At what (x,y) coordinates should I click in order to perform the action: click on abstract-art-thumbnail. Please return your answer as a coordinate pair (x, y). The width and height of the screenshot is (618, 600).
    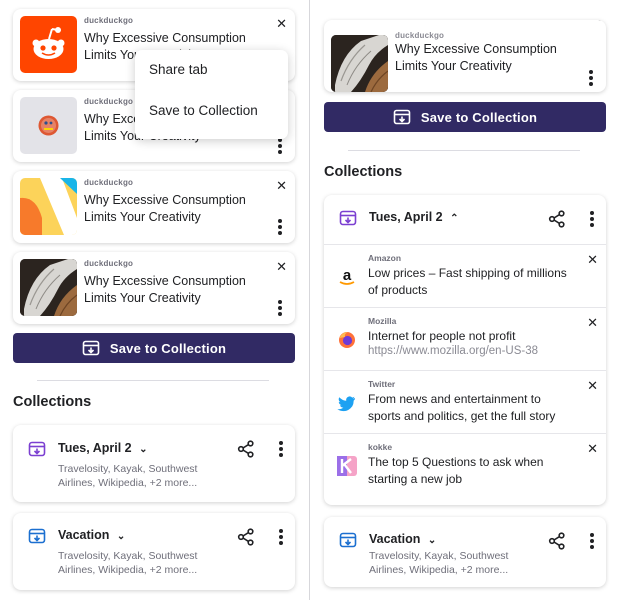
    Looking at the image, I should click on (48, 206).